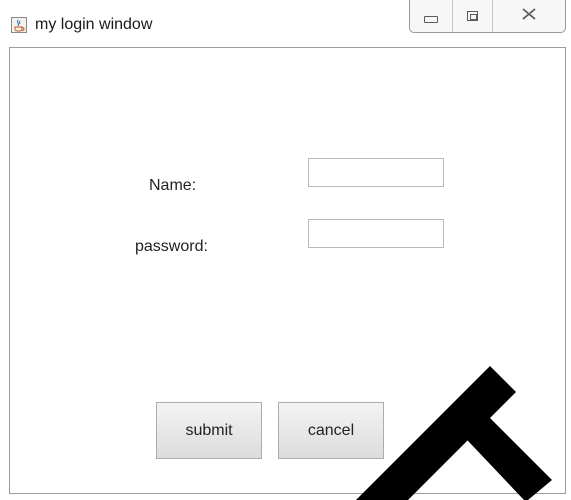 The width and height of the screenshot is (571, 500). I want to click on java-cup-icon, so click(19, 25).